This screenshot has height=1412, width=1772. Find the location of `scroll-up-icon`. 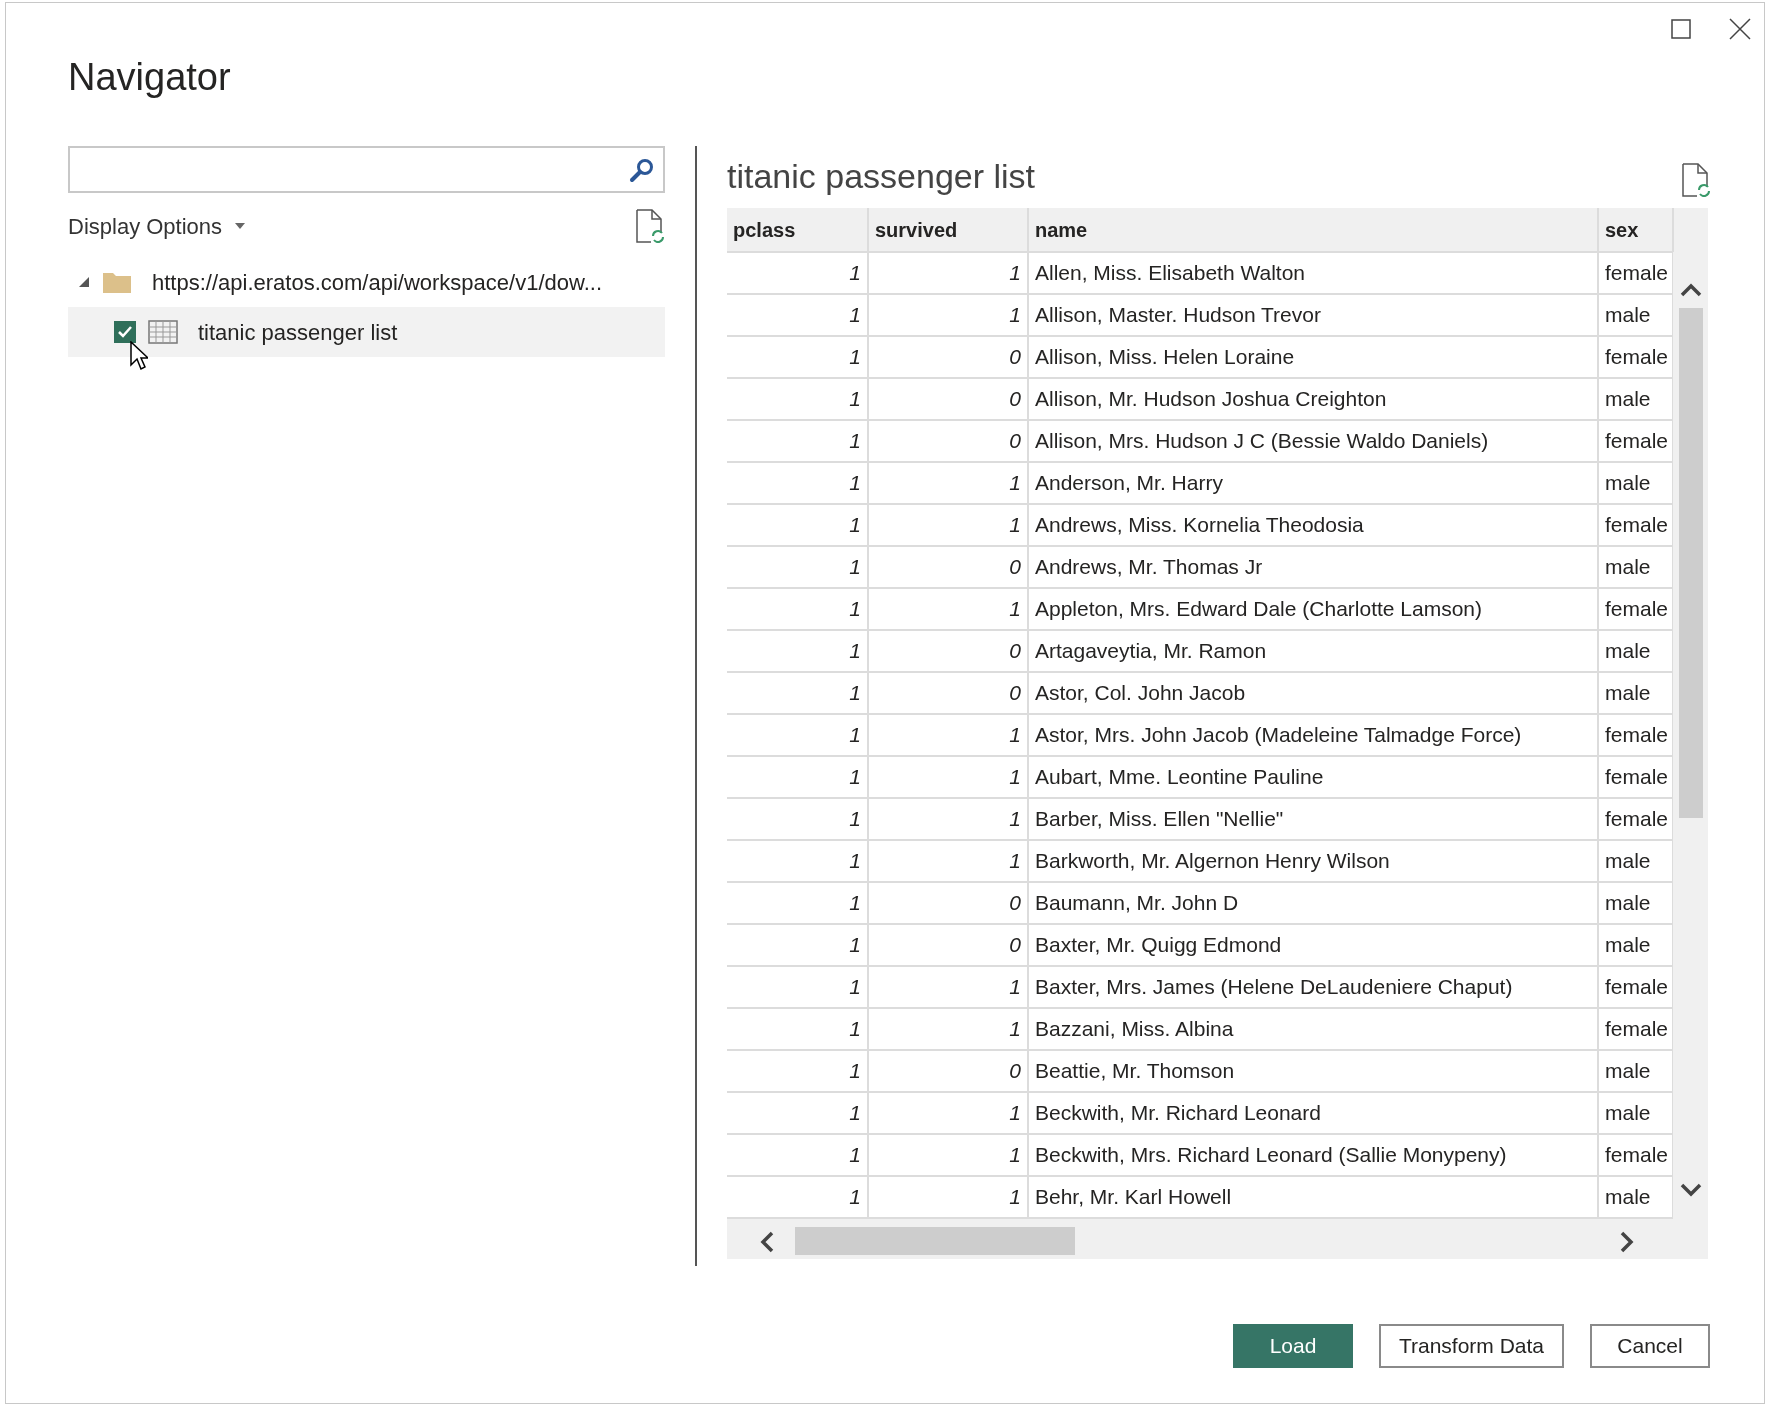

scroll-up-icon is located at coordinates (1691, 290).